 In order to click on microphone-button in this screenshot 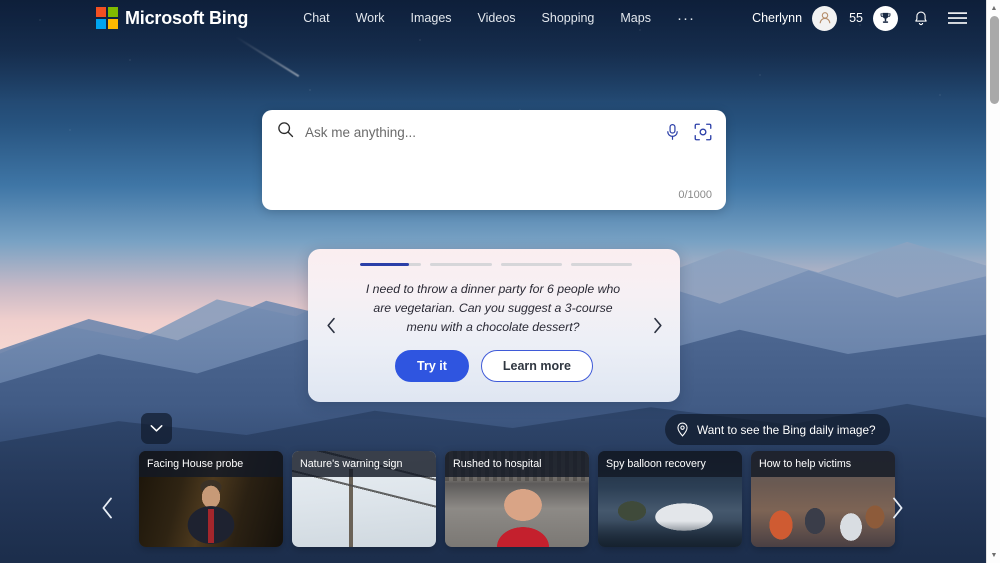, I will do `click(672, 132)`.